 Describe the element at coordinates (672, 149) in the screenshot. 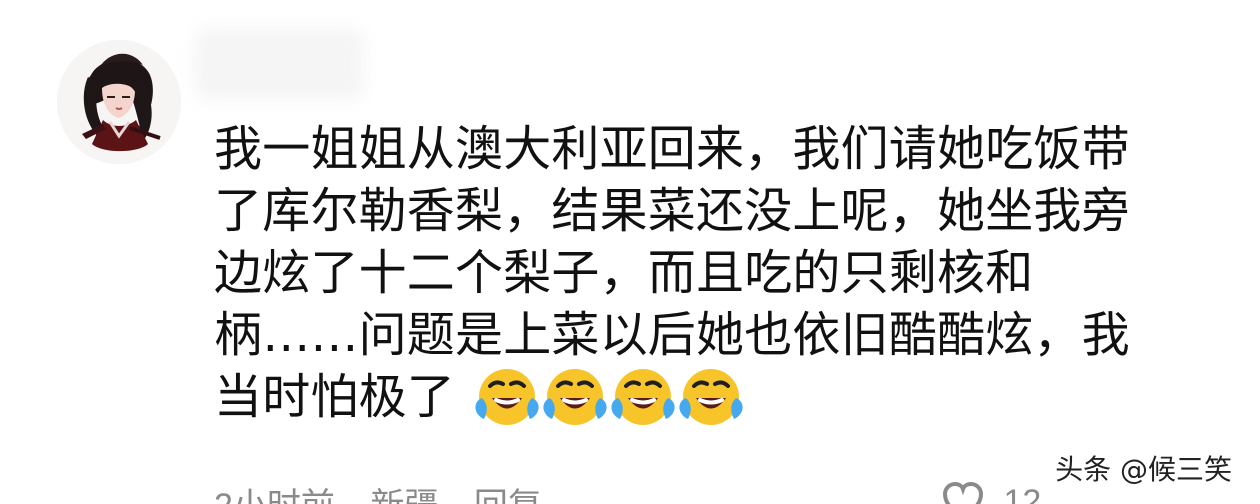

I see `comment-line-1: 我一姐姐从澳大利亚回来，我们请她吃饭带` at that location.